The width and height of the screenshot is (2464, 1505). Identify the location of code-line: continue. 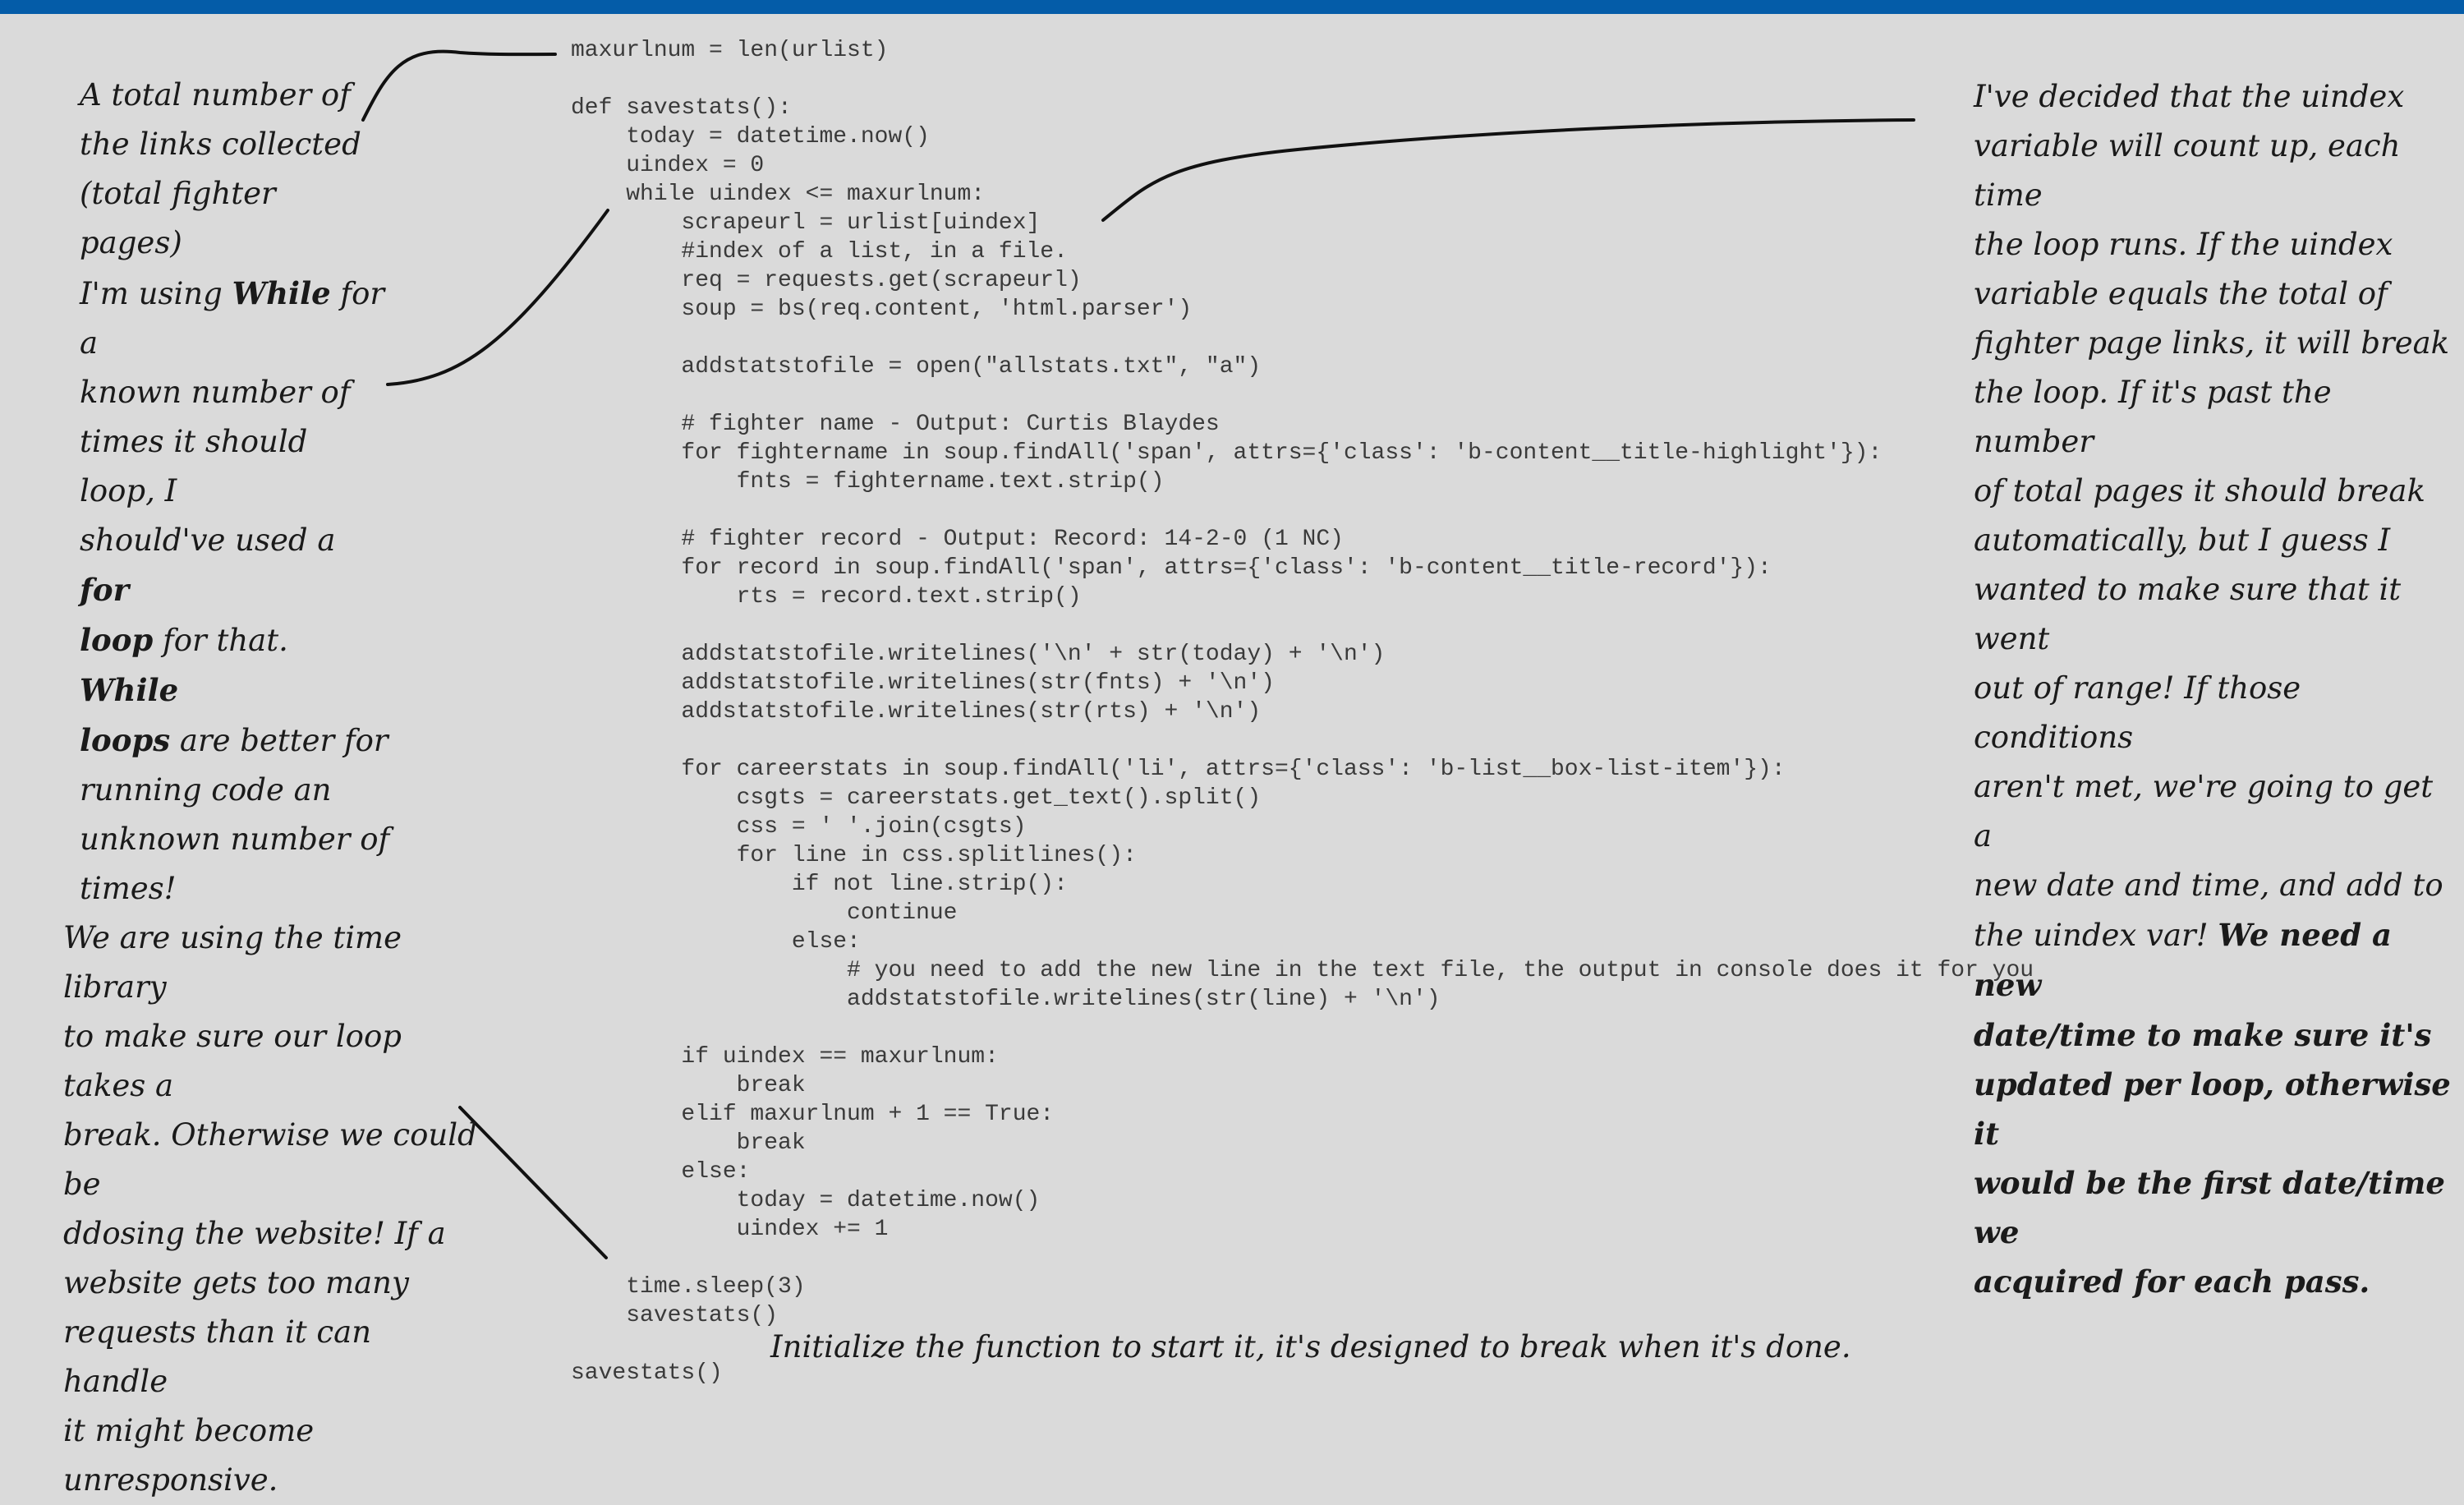
(764, 913).